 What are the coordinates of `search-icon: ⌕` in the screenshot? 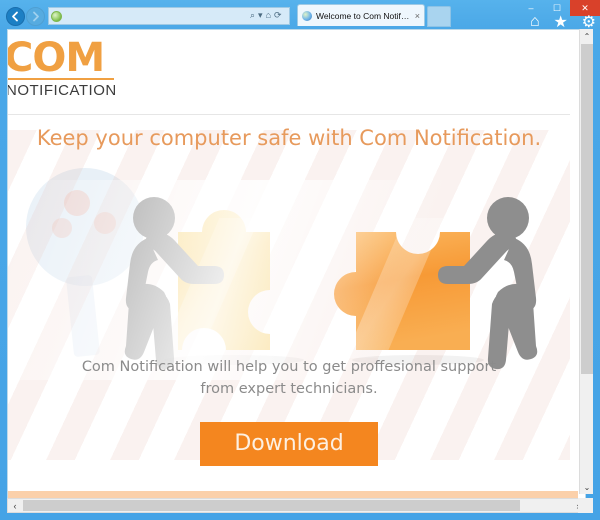 It's located at (252, 15).